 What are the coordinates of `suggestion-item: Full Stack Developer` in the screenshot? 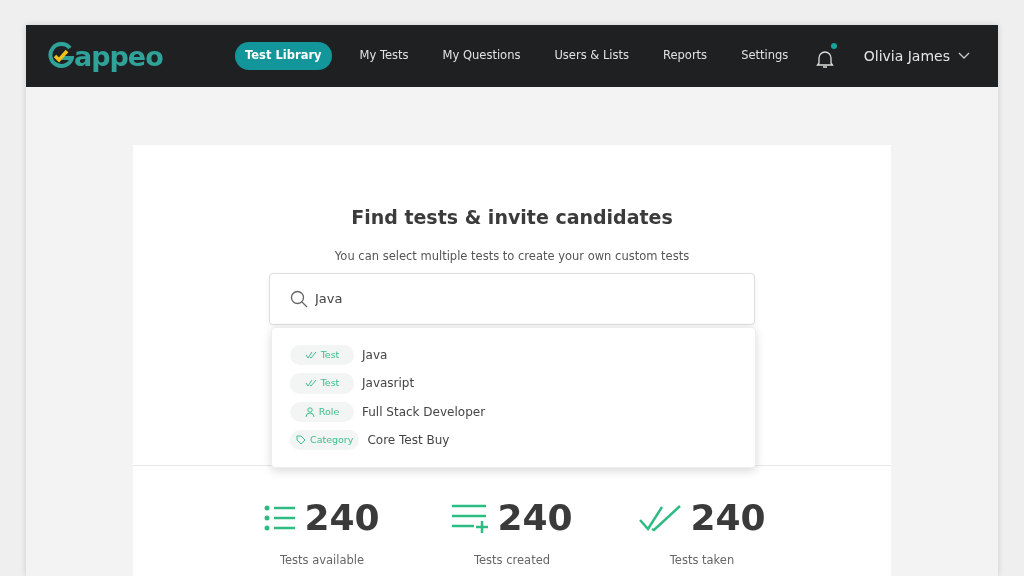 It's located at (424, 411).